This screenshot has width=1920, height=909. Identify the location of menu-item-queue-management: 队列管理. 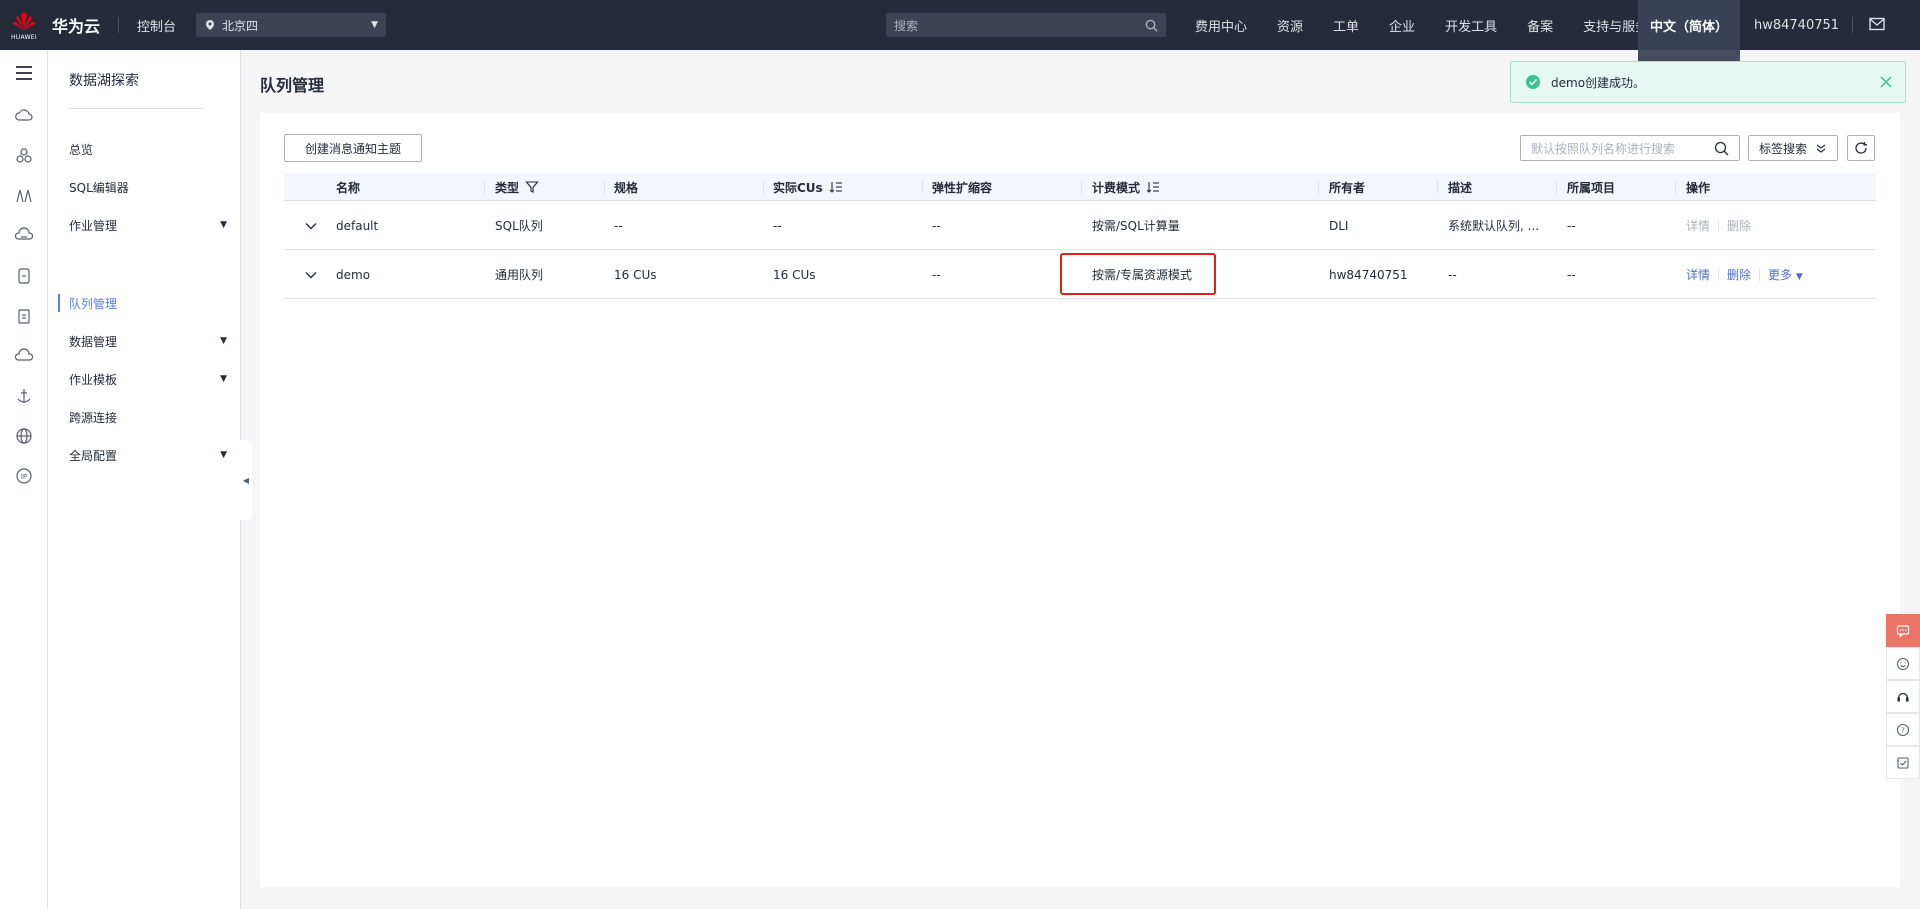
(154, 303).